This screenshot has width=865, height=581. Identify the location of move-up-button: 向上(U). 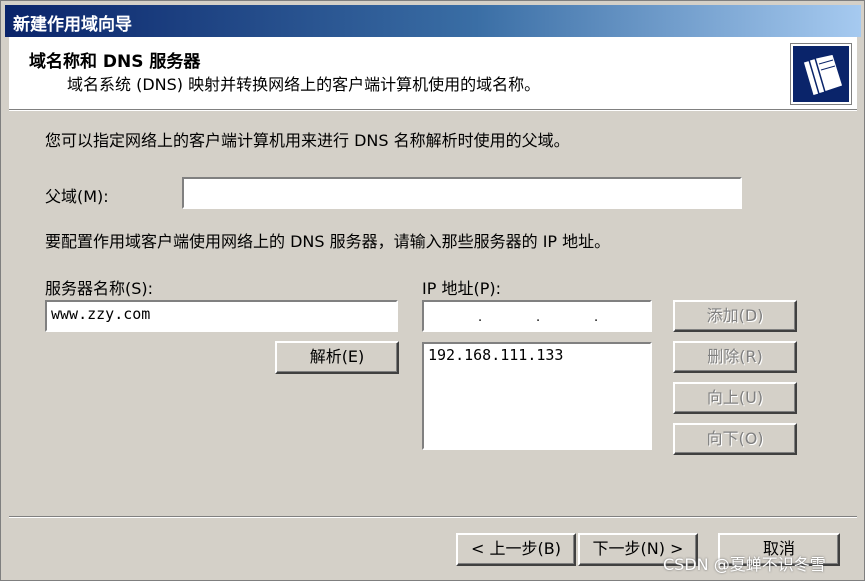
(735, 398).